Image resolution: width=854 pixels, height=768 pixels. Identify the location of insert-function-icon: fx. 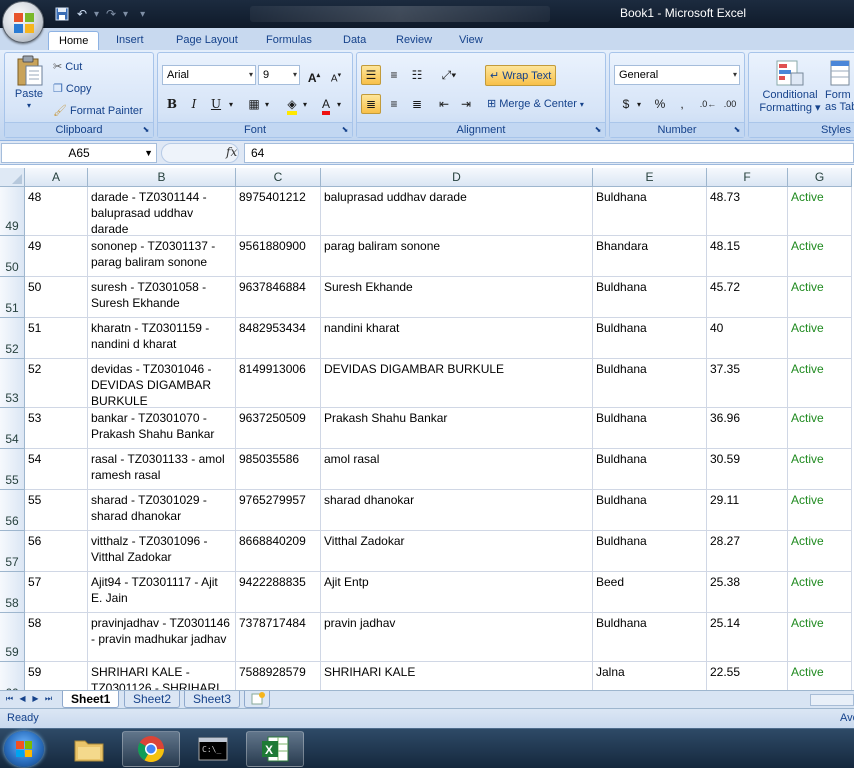
(231, 152).